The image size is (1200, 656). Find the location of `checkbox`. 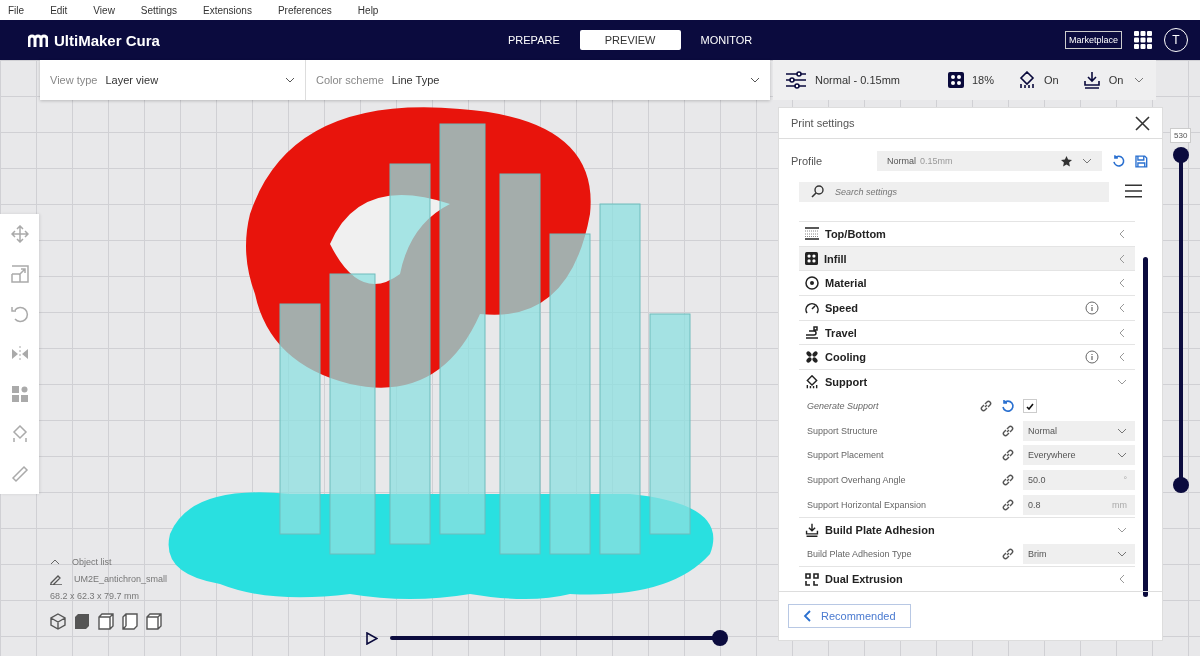

checkbox is located at coordinates (1030, 406).